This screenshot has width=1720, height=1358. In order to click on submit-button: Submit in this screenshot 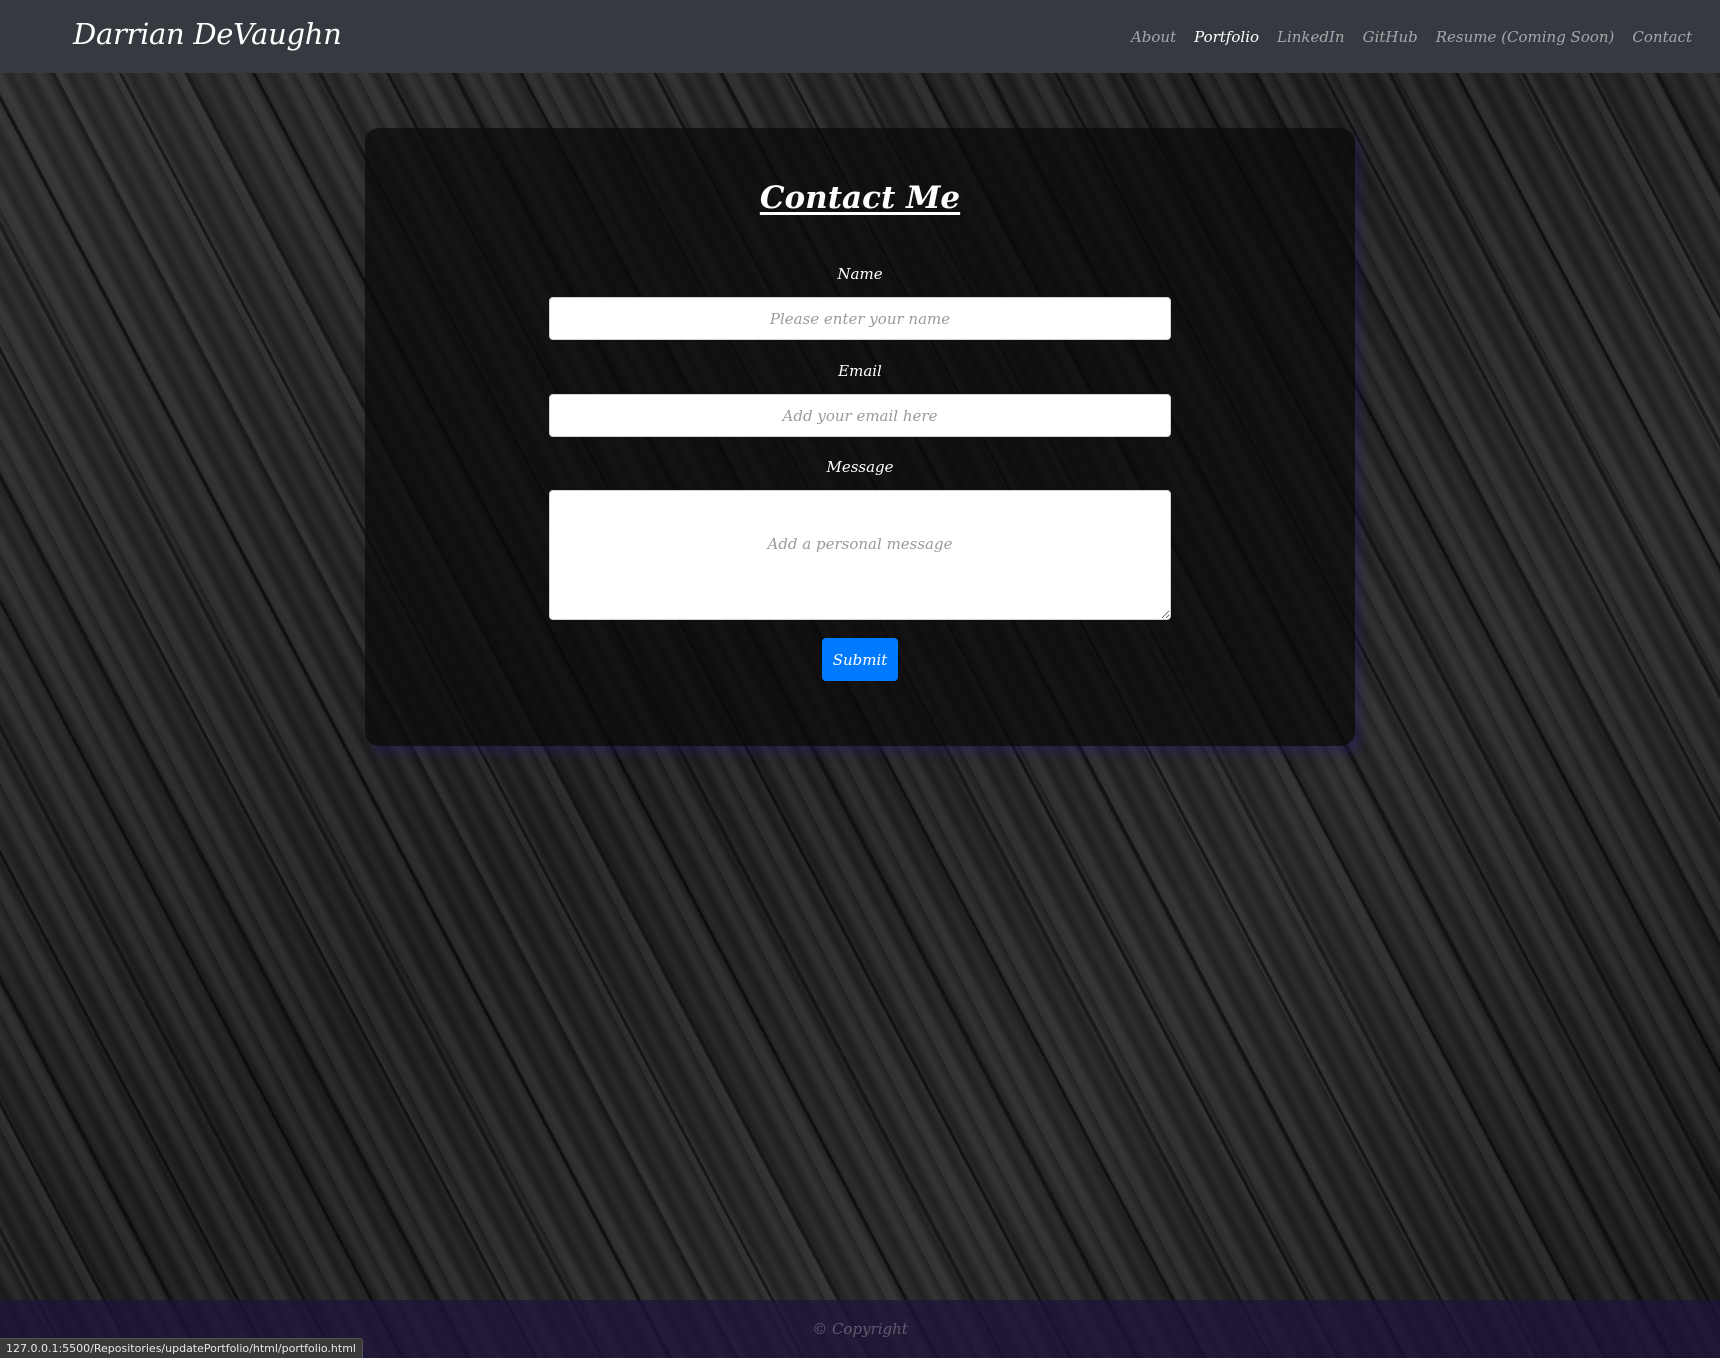, I will do `click(860, 659)`.